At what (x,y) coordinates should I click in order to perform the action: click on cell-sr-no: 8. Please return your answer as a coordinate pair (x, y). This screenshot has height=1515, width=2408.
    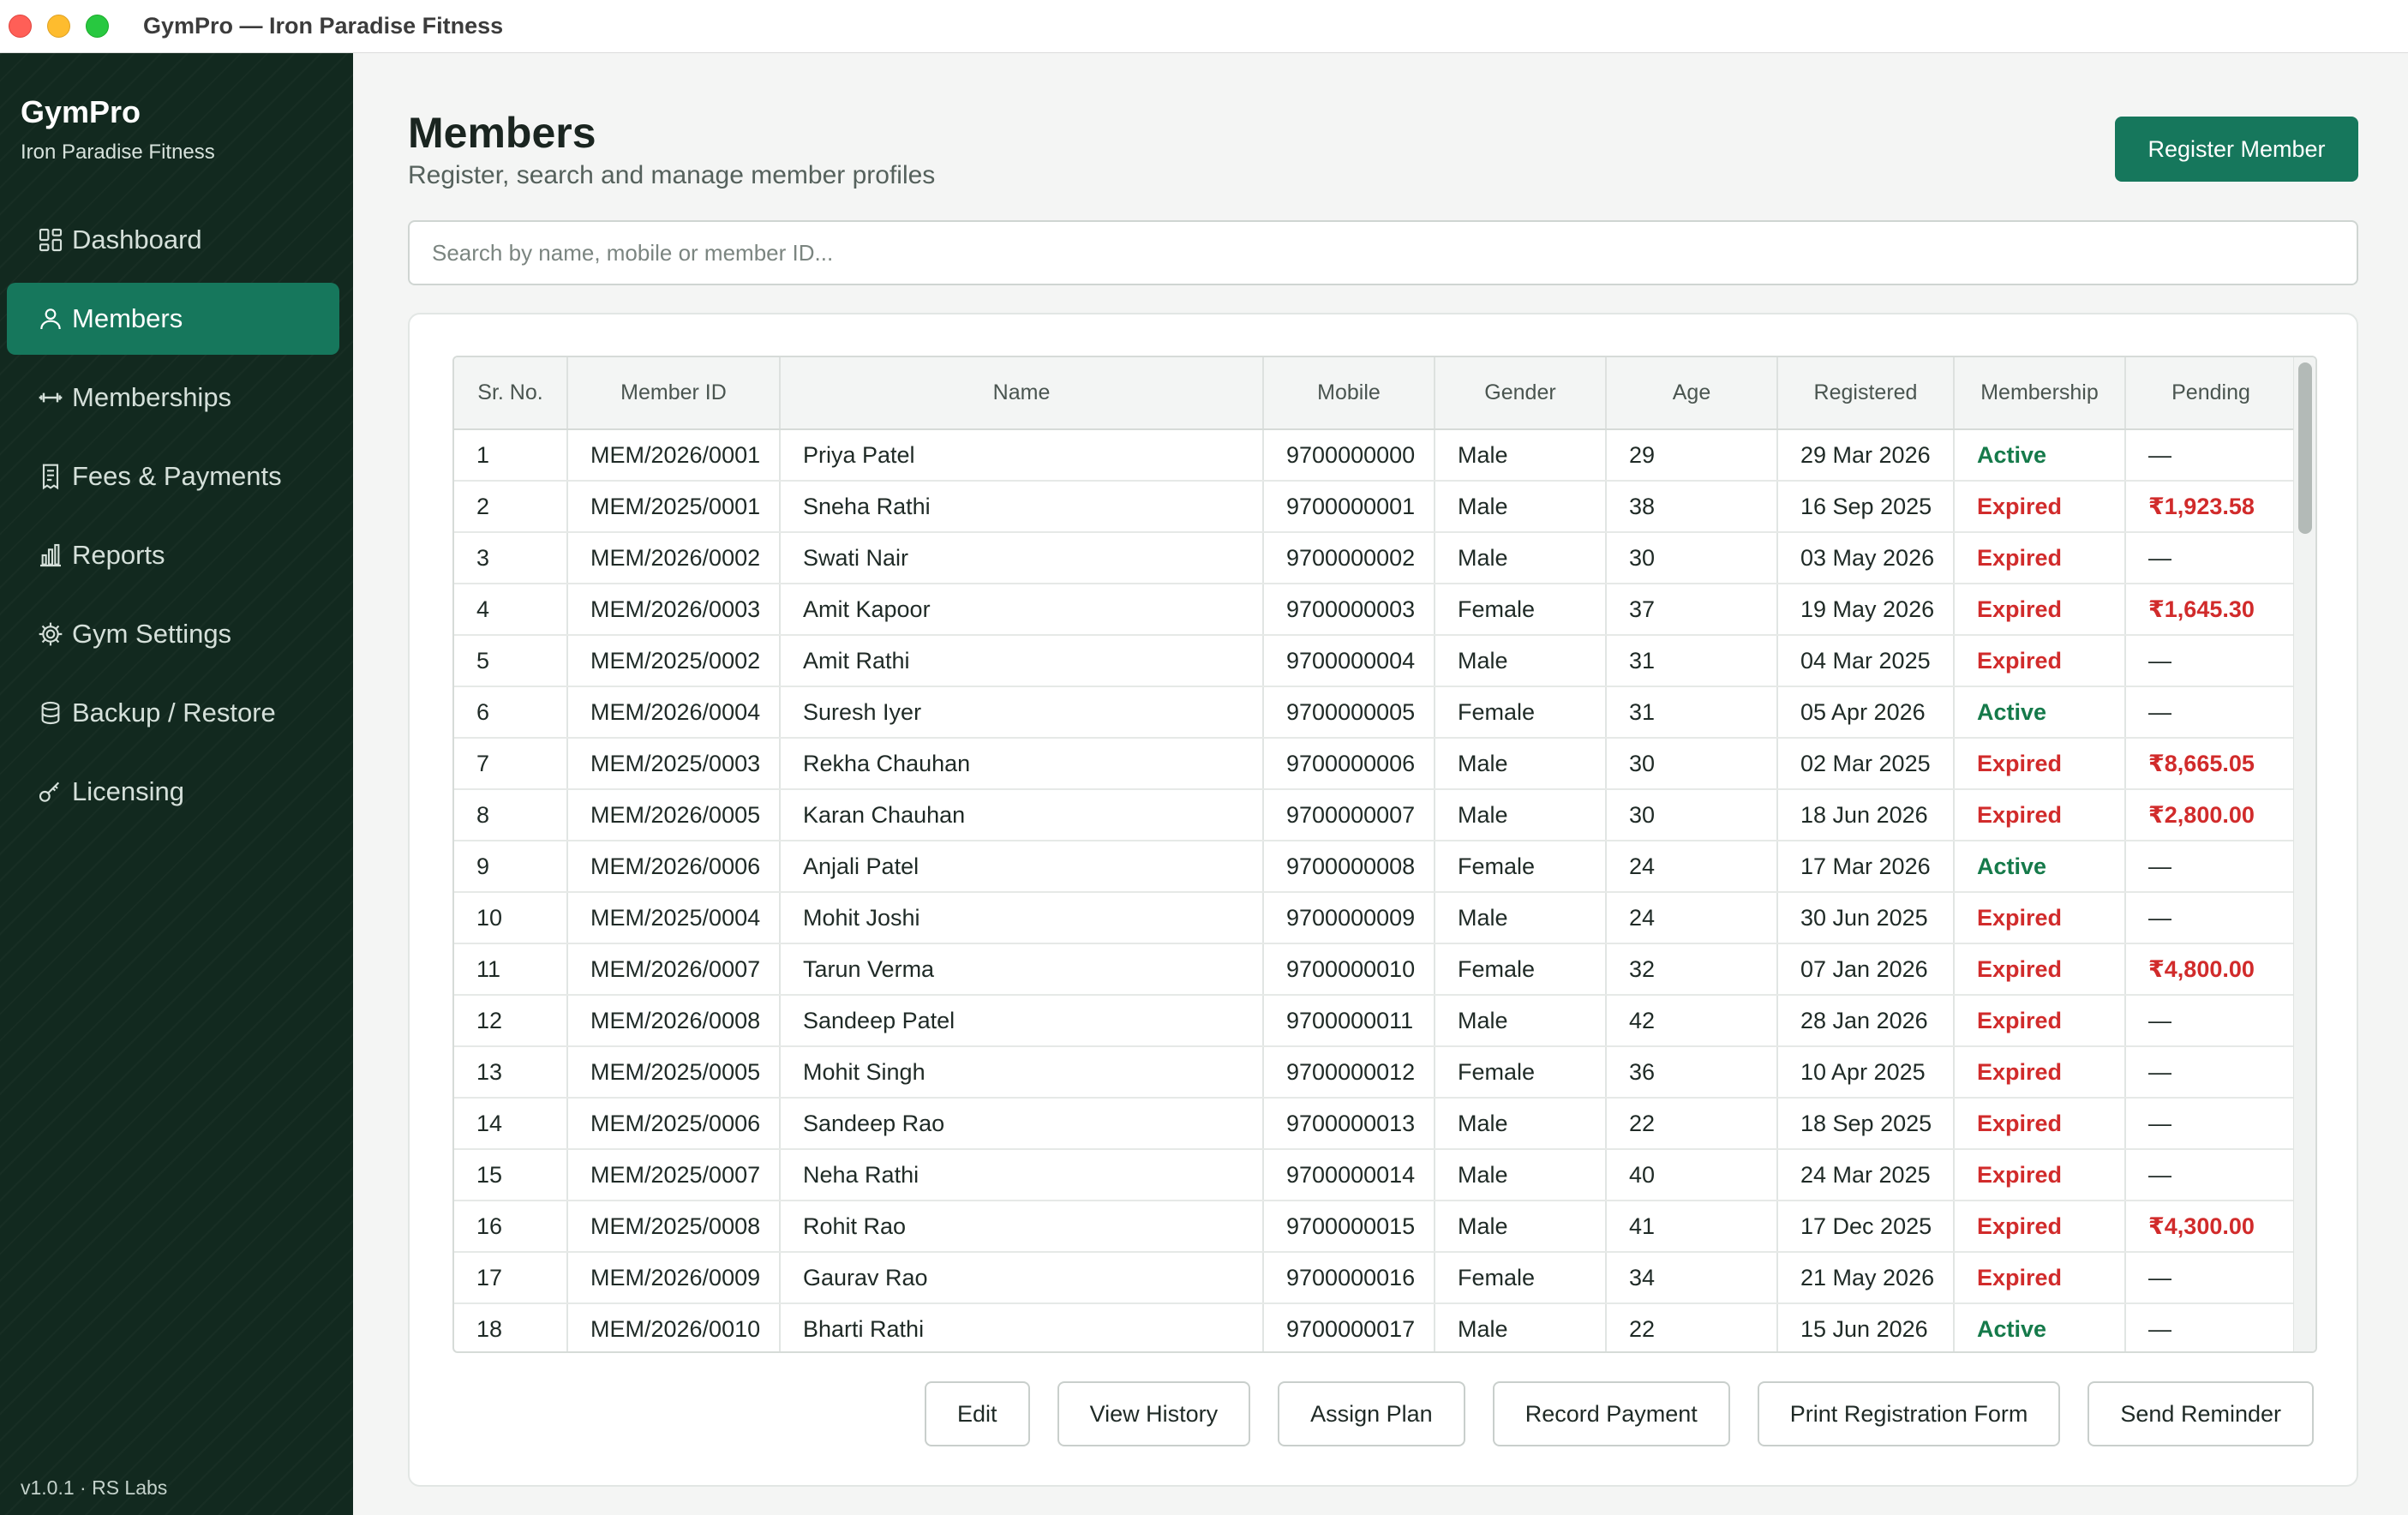
    Looking at the image, I should click on (511, 815).